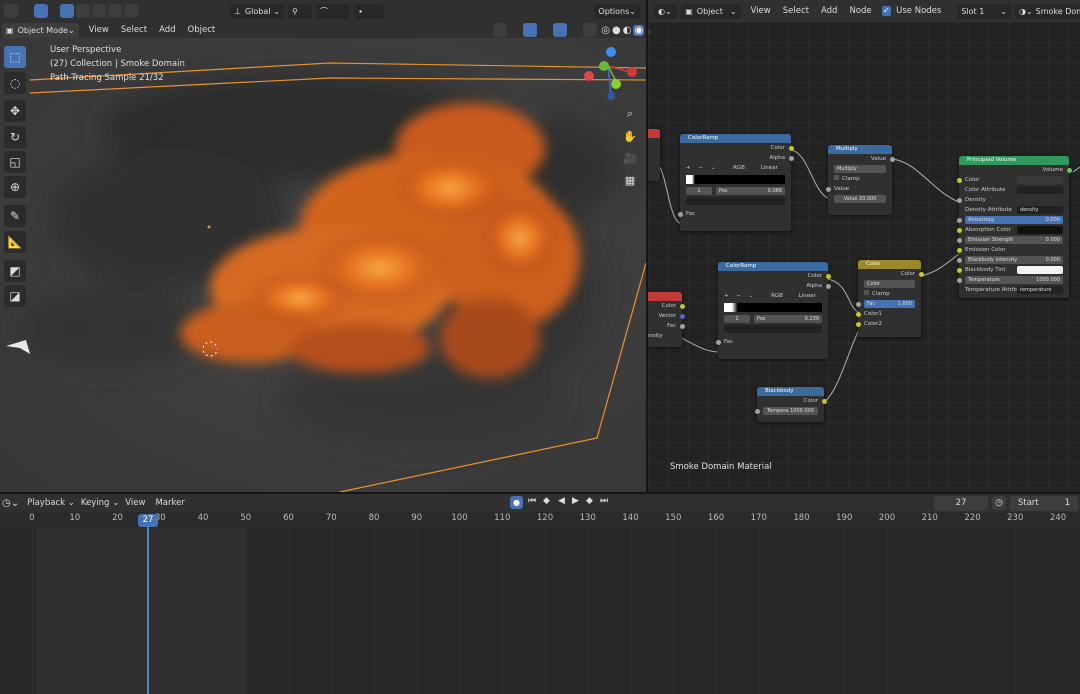 The image size is (1080, 694). Describe the element at coordinates (860, 169) in the screenshot. I see `operation-dropdown: Multiply` at that location.